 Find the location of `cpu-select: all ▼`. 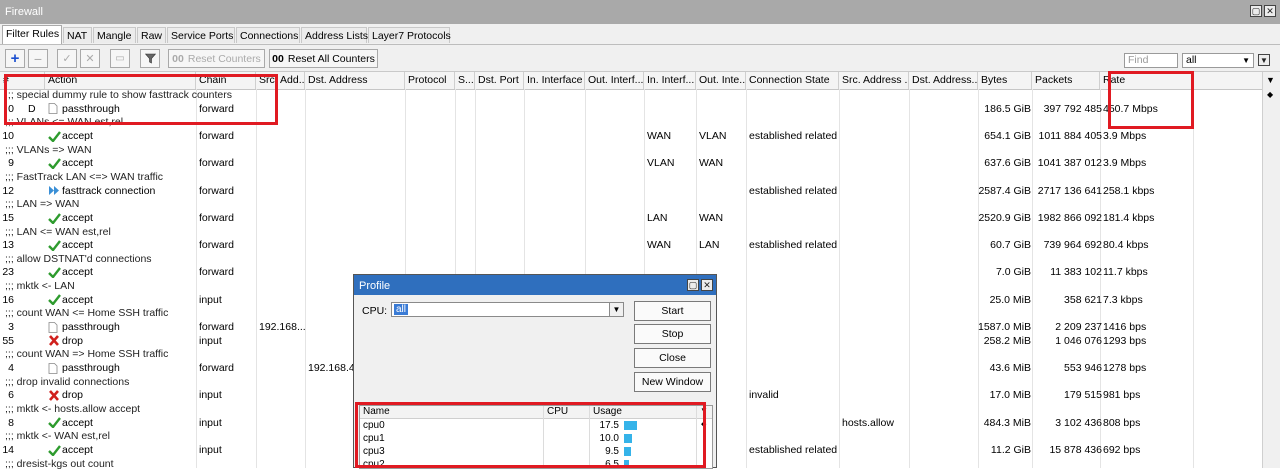

cpu-select: all ▼ is located at coordinates (507, 309).